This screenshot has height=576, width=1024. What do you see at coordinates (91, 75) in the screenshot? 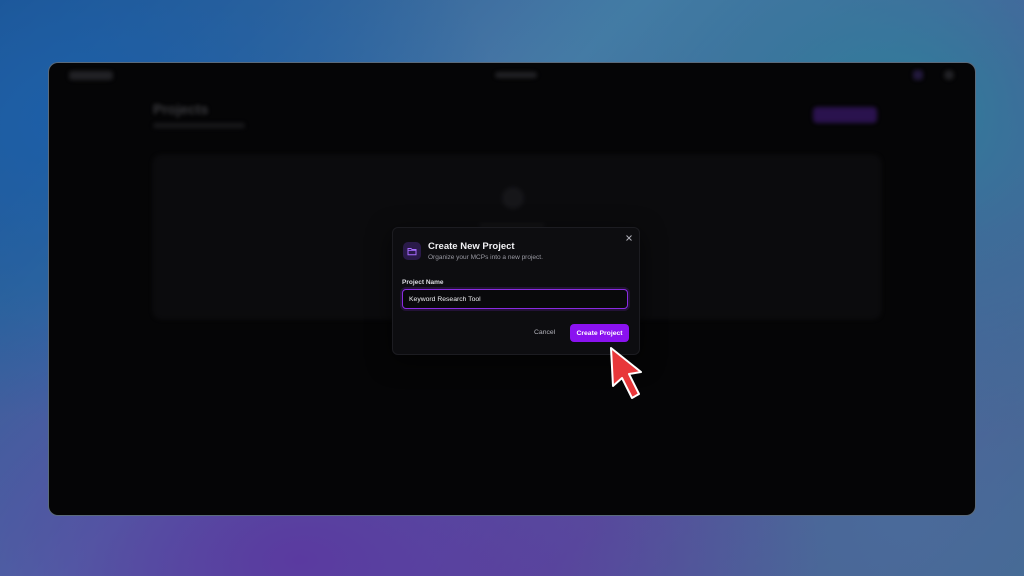
I see `app-logo` at bounding box center [91, 75].